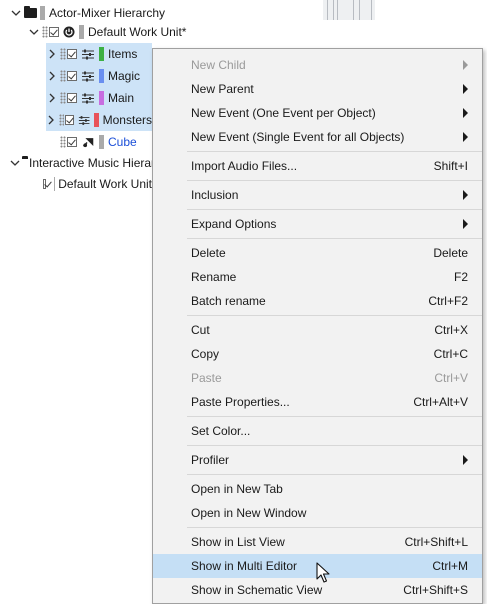 Image resolution: width=487 pixels, height=604 pixels. What do you see at coordinates (317, 301) in the screenshot?
I see `menu-item-batch-rename: Batch rename Ctrl+F2` at bounding box center [317, 301].